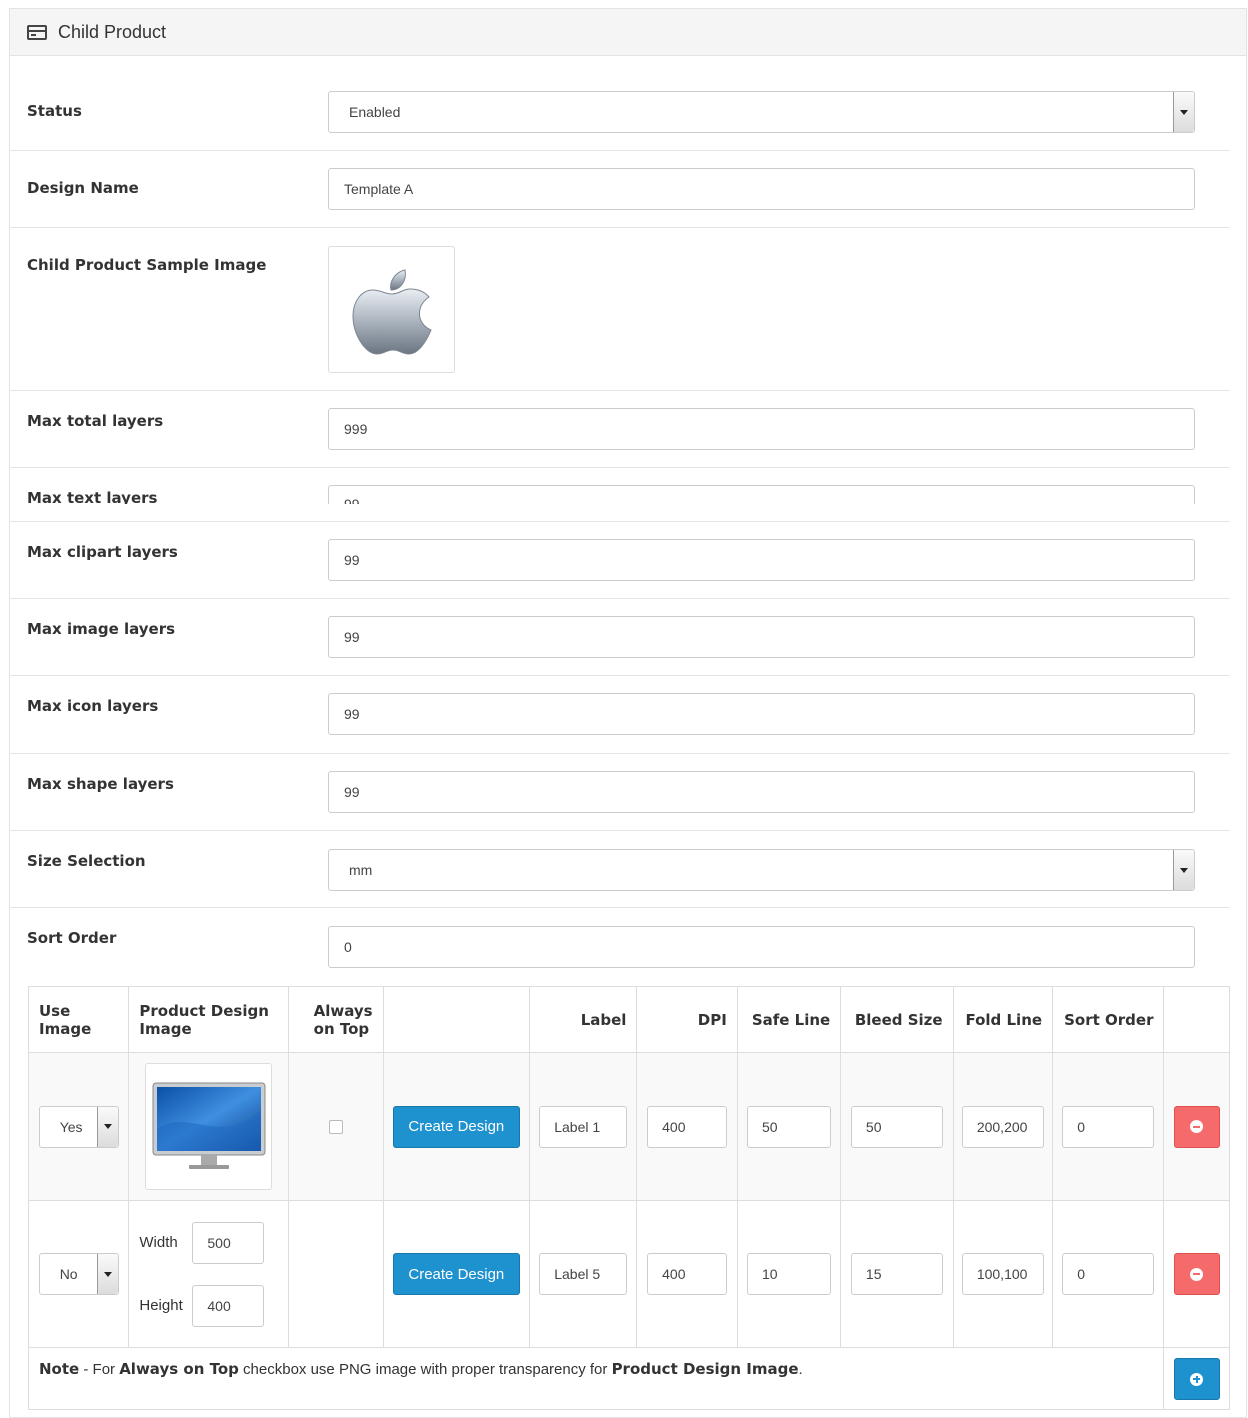  I want to click on max-image-row: Max image layers 99, so click(620, 637).